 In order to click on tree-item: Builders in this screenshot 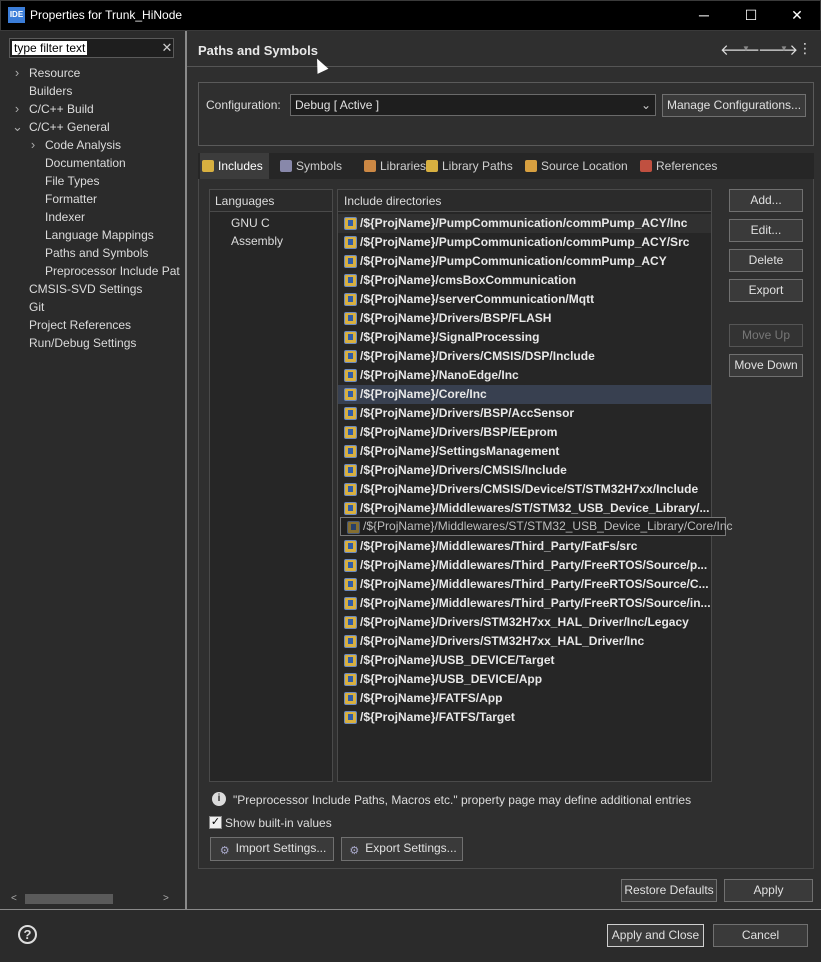, I will do `click(50, 91)`.